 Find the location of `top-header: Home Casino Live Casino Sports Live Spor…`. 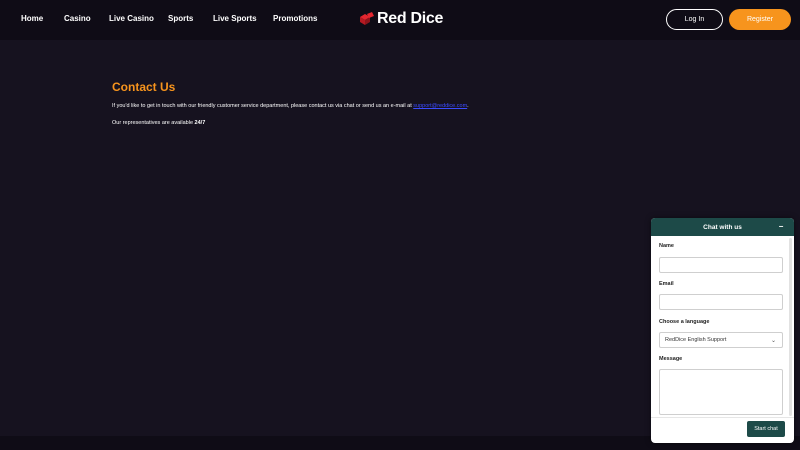

top-header: Home Casino Live Casino Sports Live Spor… is located at coordinates (400, 20).